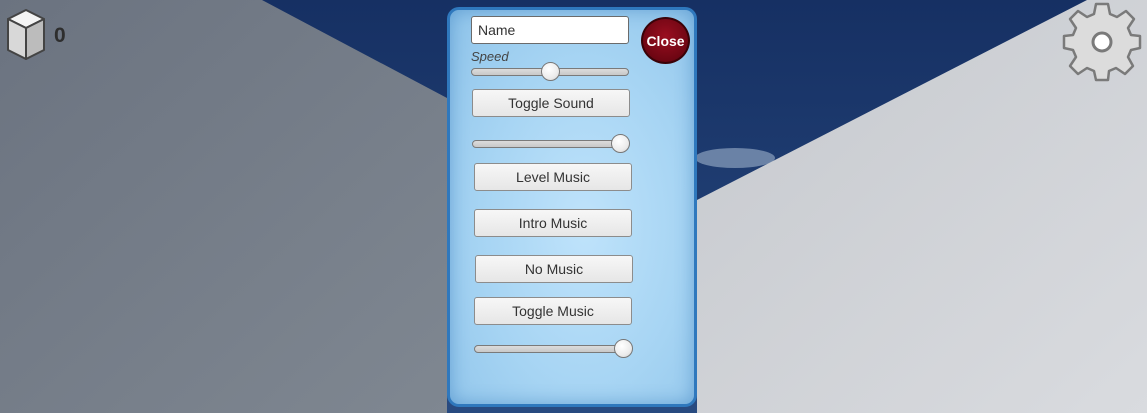  I want to click on cube-count: 0, so click(60, 35).